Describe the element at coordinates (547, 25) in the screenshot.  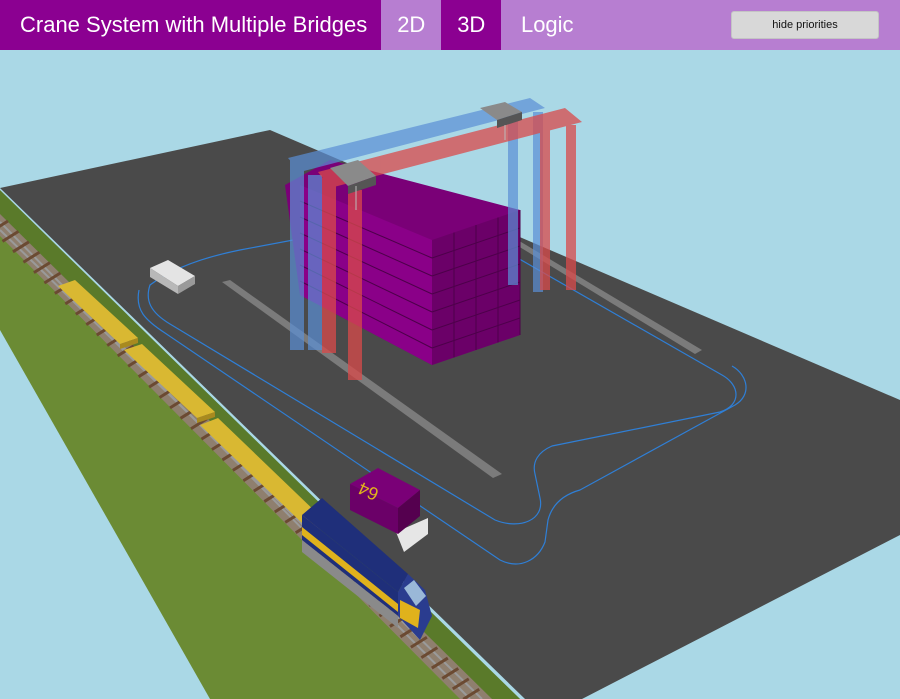
I see `tab-logic: Logic` at that location.